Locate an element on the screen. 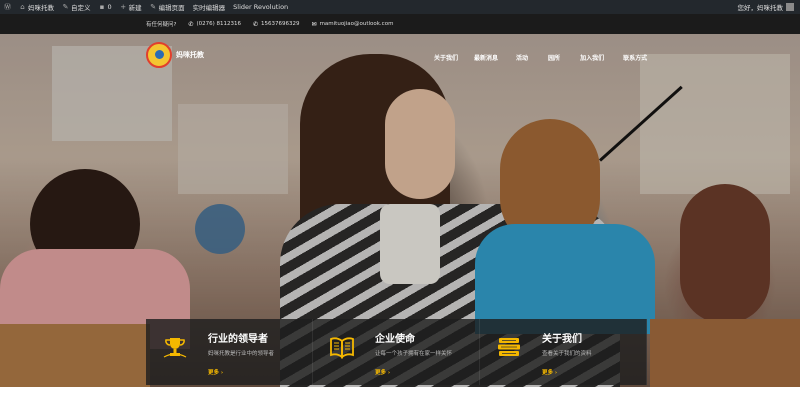  email-link: ✉ mamituojiao@outlook.com is located at coordinates (353, 24).